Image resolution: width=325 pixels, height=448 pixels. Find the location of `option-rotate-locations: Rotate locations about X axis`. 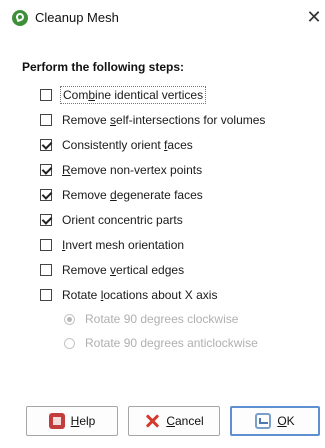

option-rotate-locations: Rotate locations about X axis is located at coordinates (128, 295).